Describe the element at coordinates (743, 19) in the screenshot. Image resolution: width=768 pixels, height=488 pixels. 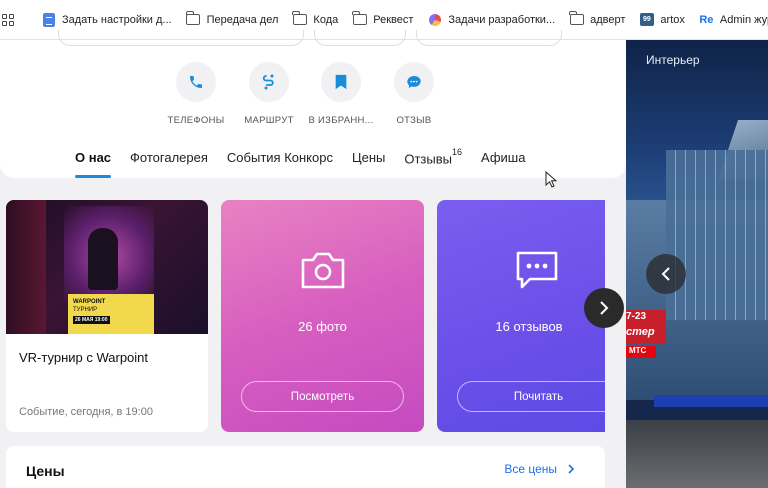
I see `bookmark-label: Admin журнал` at that location.